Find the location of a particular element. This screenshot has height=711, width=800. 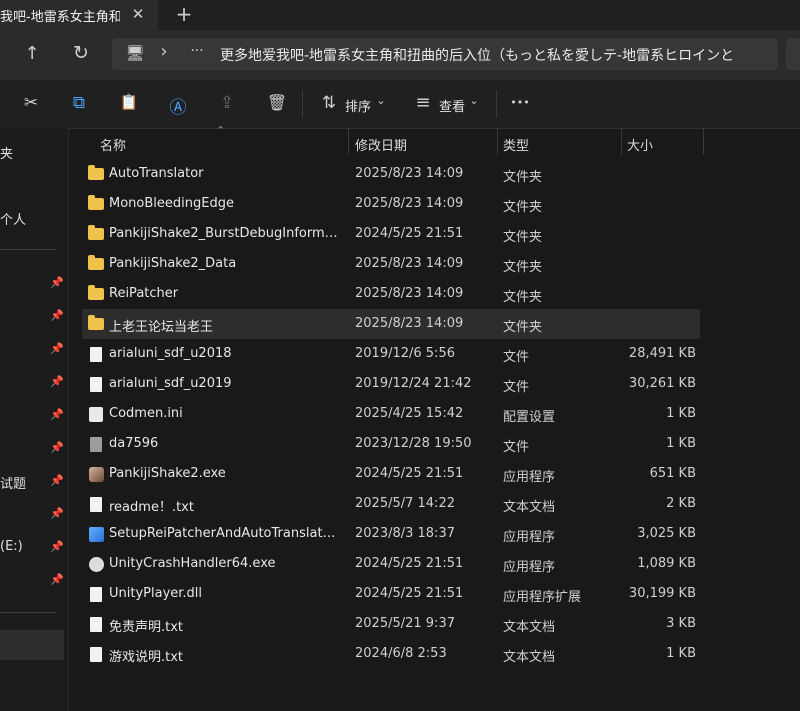

file-type: 应用程序扩展 is located at coordinates (542, 597).